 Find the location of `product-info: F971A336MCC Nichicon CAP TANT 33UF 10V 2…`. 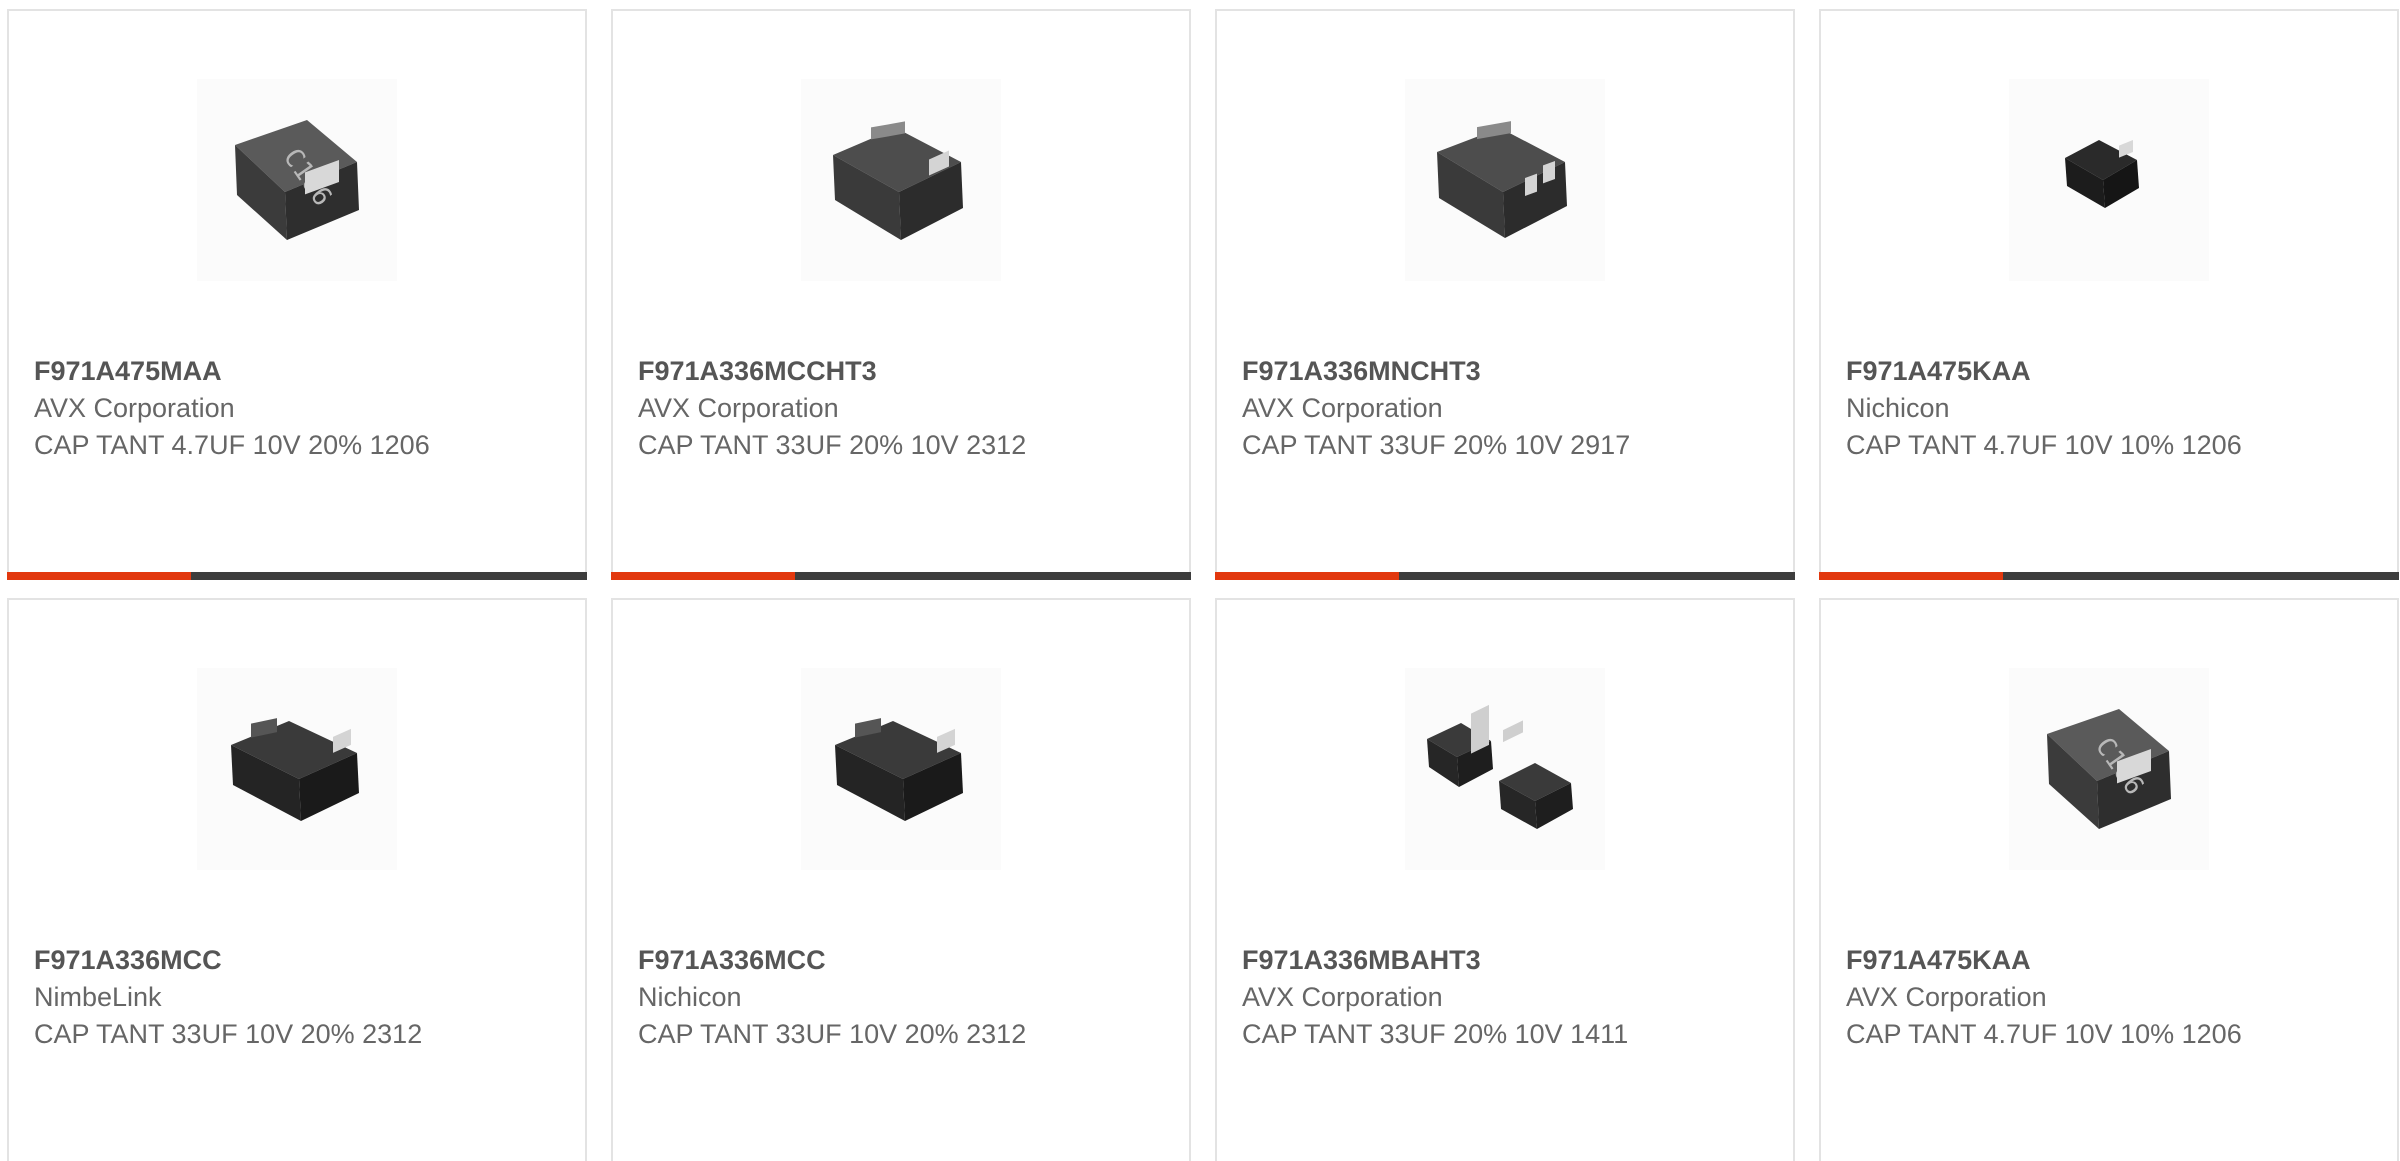

product-info: F971A336MCC Nichicon CAP TANT 33UF 10V 2… is located at coordinates (903, 997).